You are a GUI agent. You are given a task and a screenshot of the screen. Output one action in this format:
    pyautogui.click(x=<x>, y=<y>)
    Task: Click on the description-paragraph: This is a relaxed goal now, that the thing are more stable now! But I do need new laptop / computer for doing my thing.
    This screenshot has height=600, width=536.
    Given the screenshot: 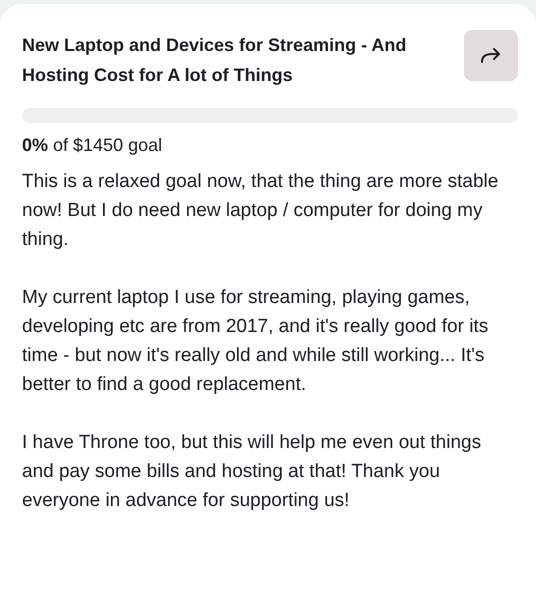 What is the action you would take?
    pyautogui.click(x=261, y=211)
    